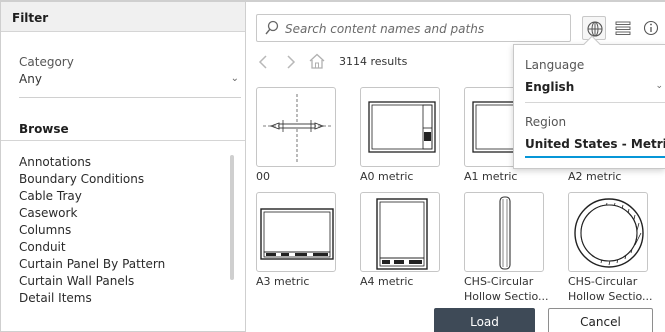  I want to click on globe-icon, so click(594, 28).